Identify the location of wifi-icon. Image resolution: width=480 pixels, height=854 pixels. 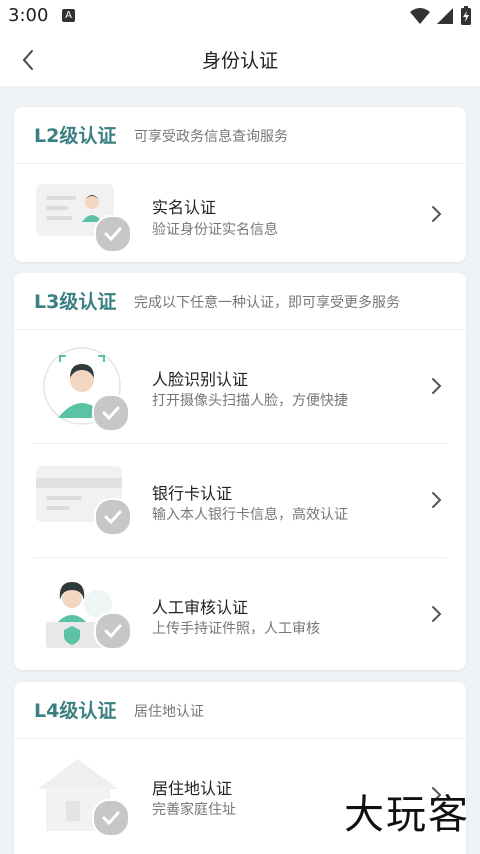
(420, 16).